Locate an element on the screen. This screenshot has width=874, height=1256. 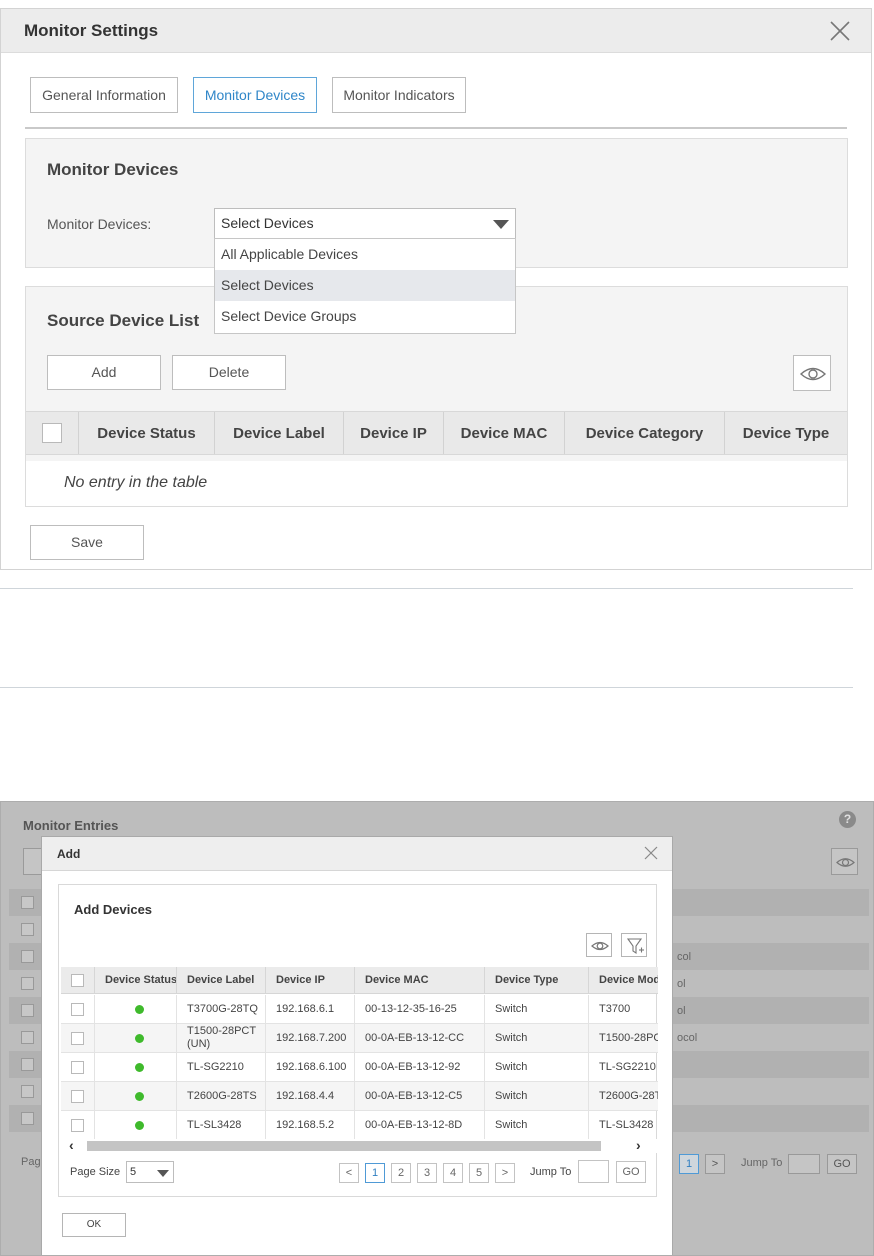
status-online-dot is located at coordinates (139, 1009).